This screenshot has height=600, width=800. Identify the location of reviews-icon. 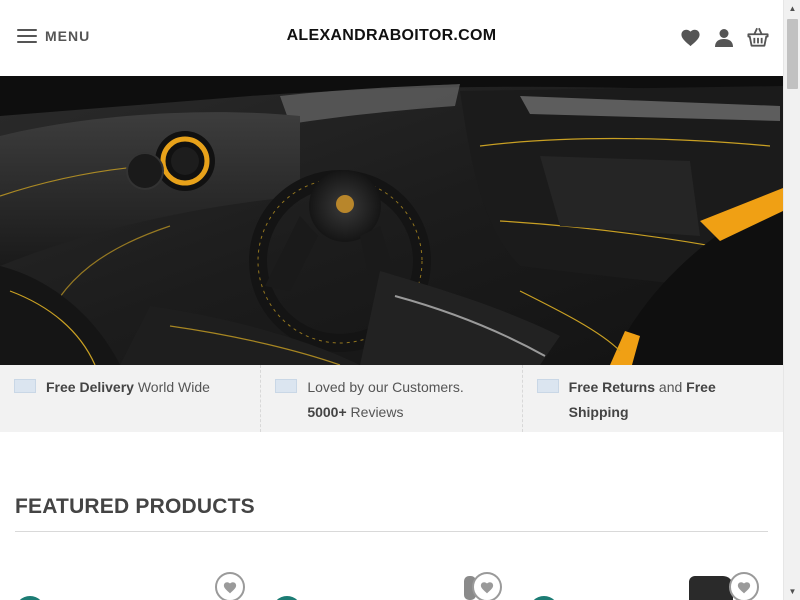
(286, 386).